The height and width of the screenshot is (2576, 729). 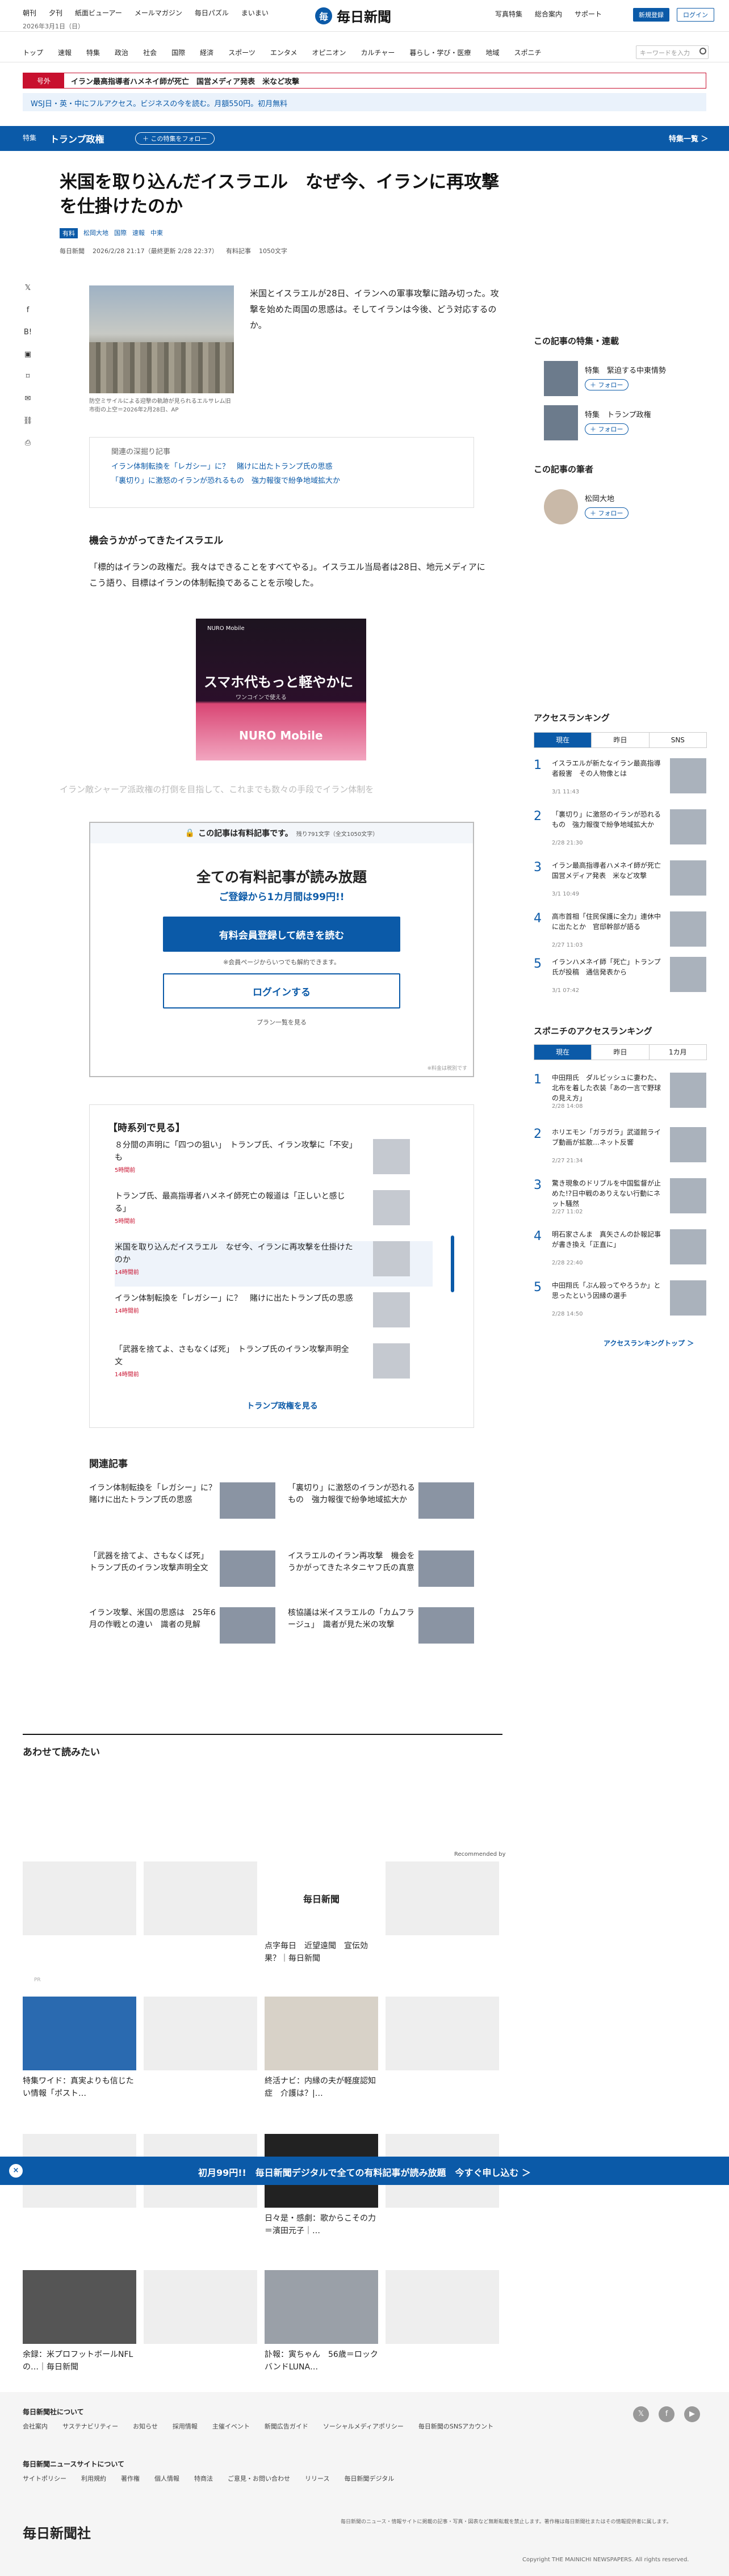 What do you see at coordinates (353, 16) in the screenshot?
I see `site-logo: 毎 毎日新聞` at bounding box center [353, 16].